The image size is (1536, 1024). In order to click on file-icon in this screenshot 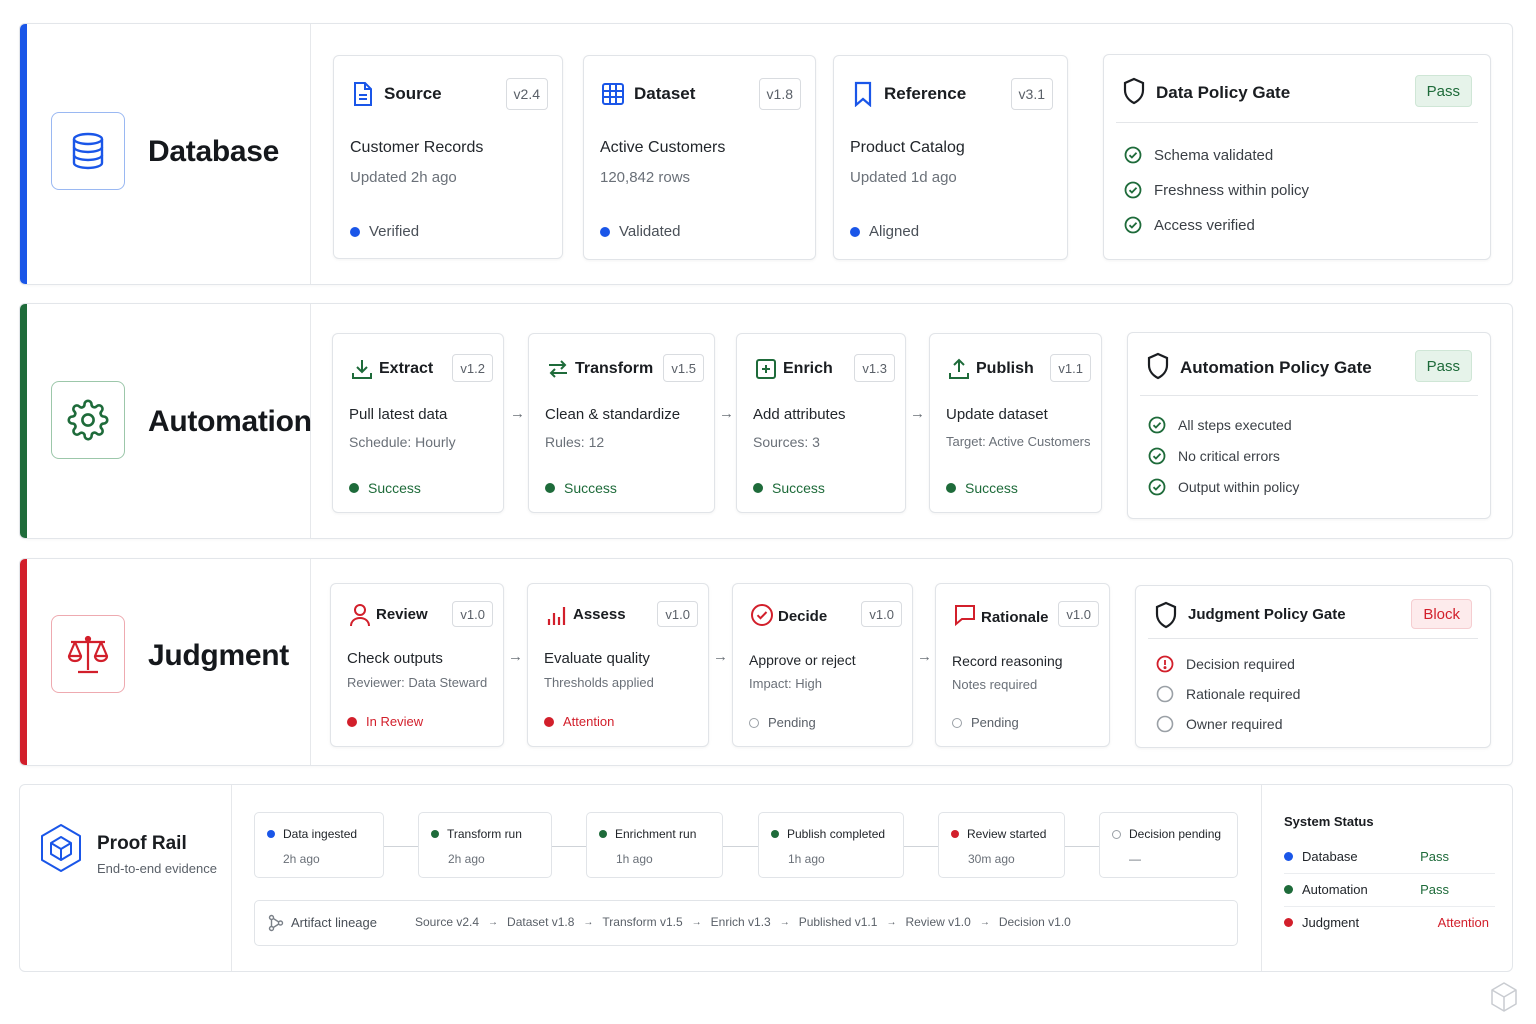, I will do `click(363, 94)`.